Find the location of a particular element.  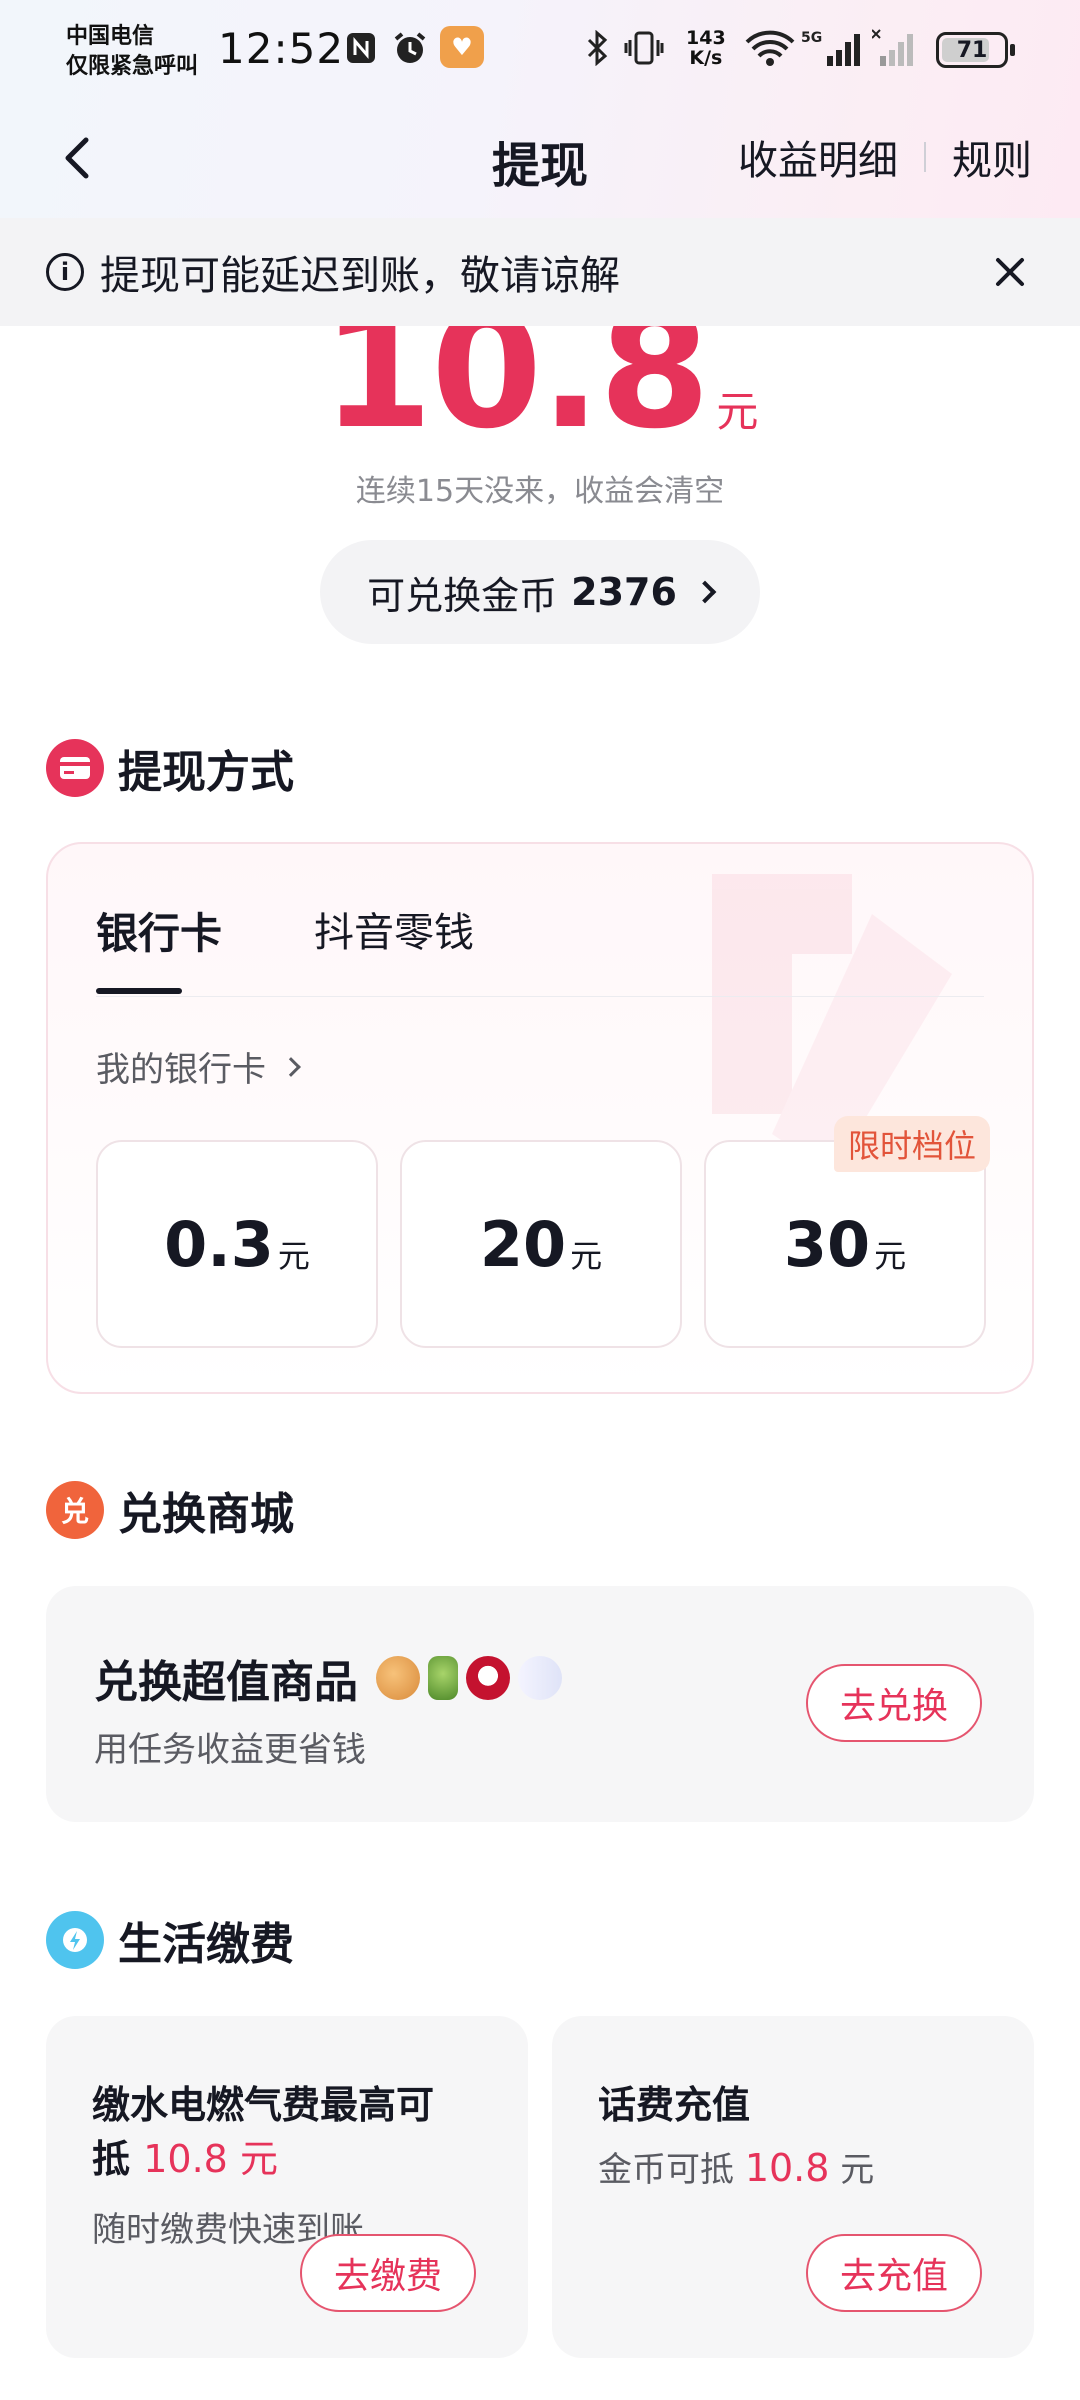

withdraw-section-header: 提现方式 is located at coordinates (170, 768).